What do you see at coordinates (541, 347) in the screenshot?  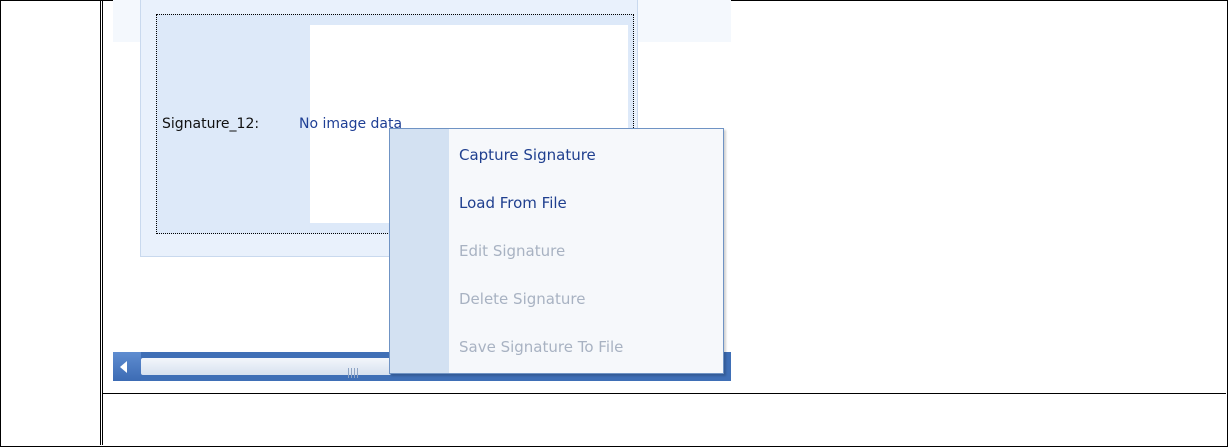 I see `menu-item-save-signature-to-file: Save Signature To File` at bounding box center [541, 347].